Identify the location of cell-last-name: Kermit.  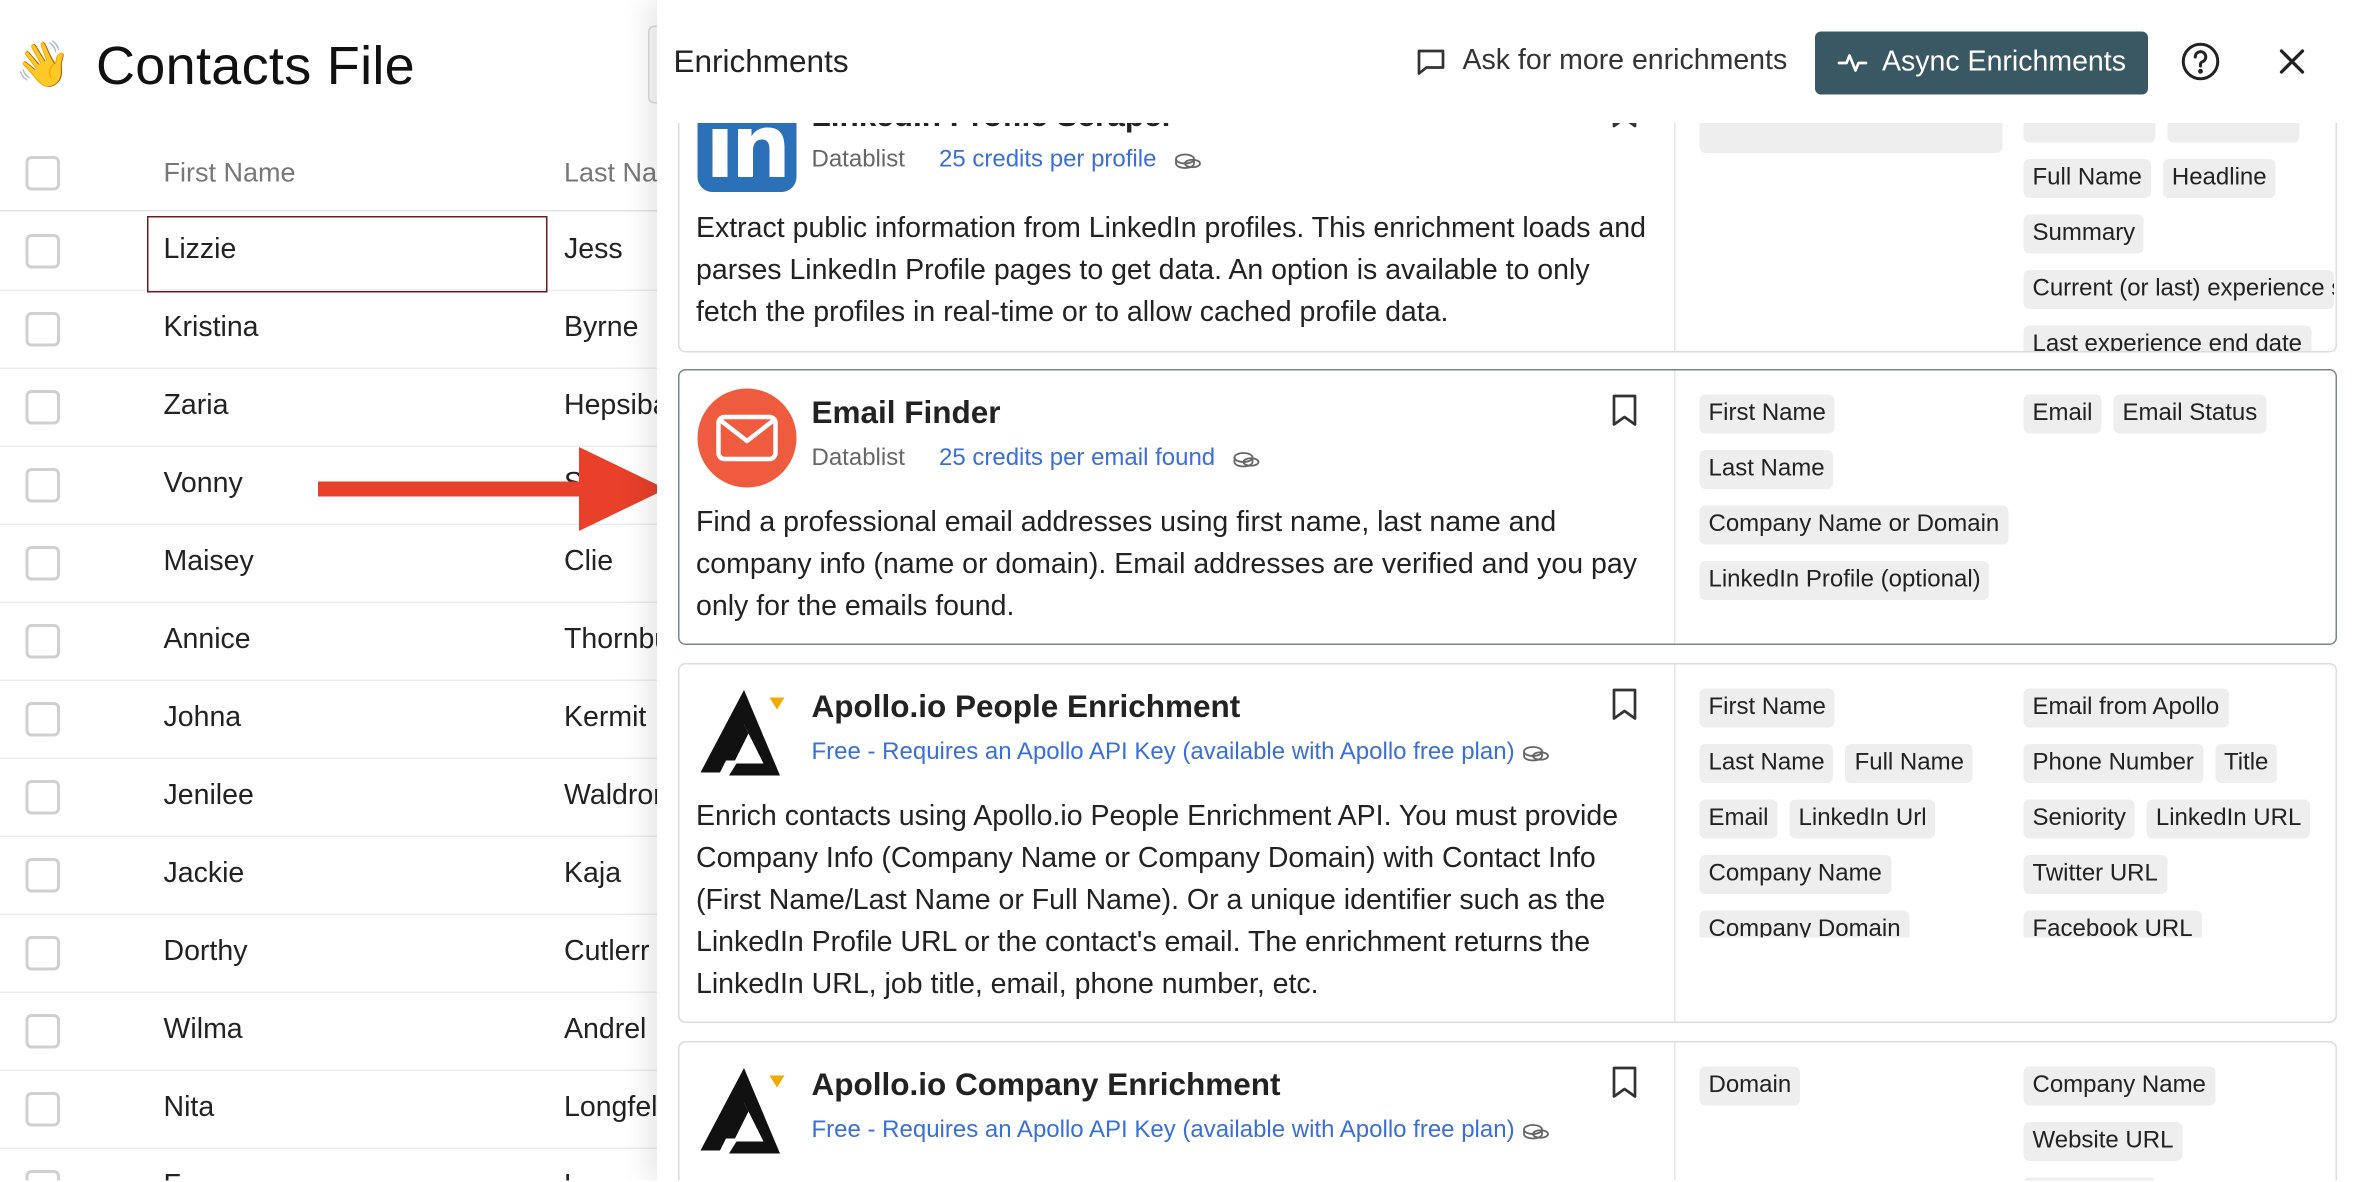
(605, 718).